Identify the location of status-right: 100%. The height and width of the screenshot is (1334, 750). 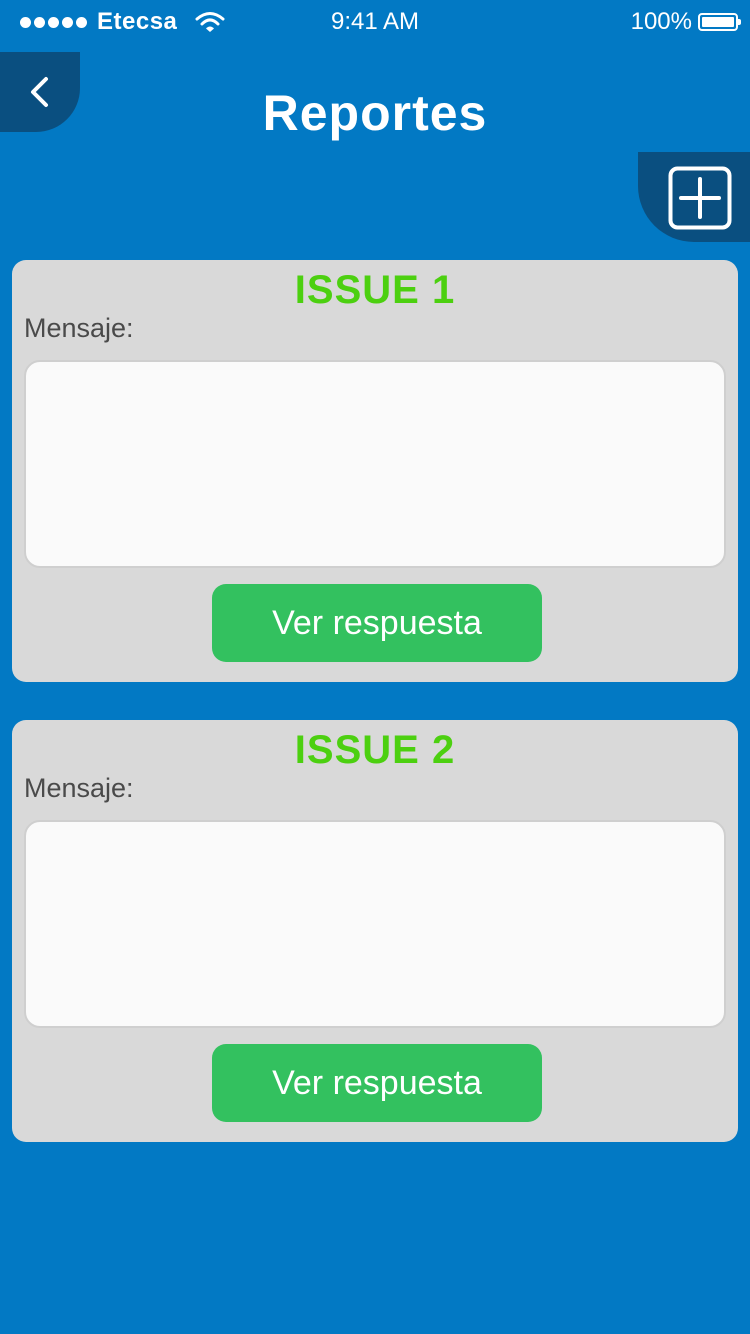
(685, 22).